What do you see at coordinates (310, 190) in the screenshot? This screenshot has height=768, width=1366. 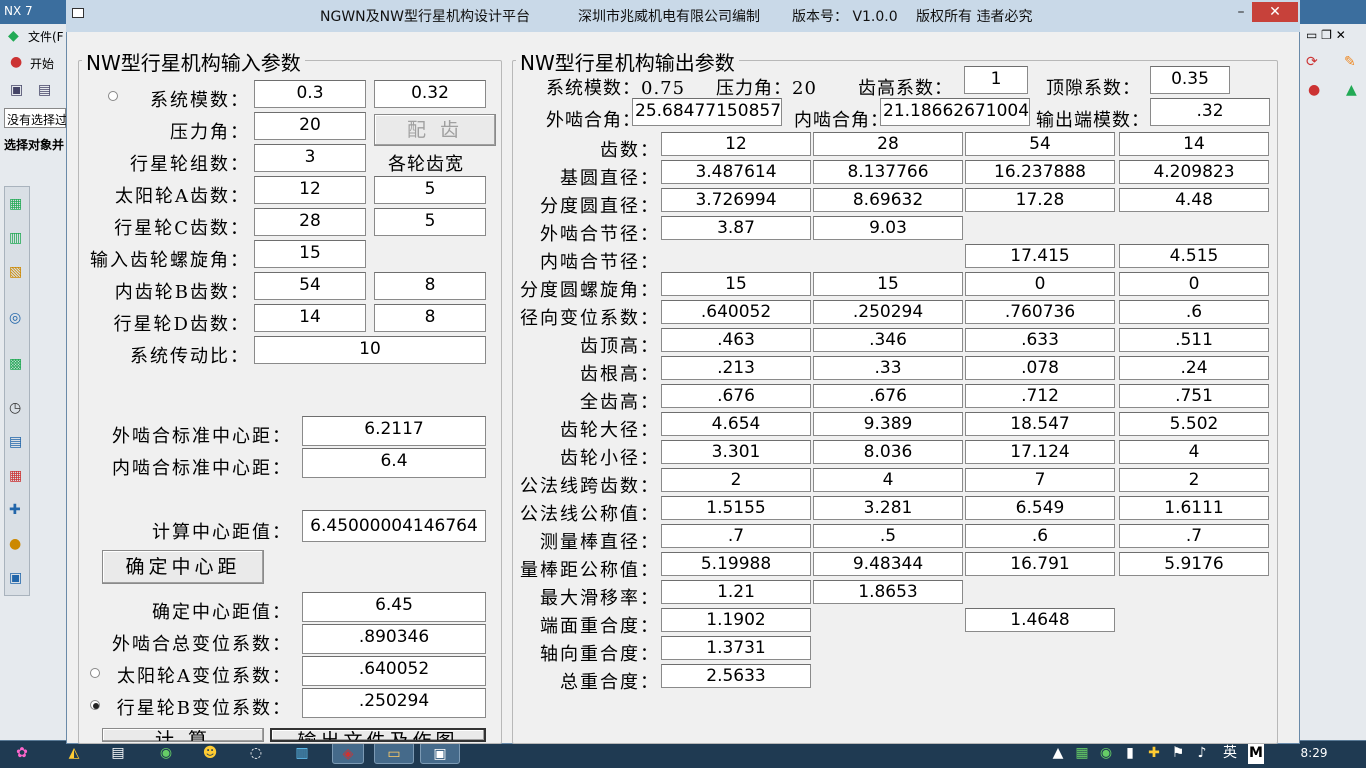 I see `sun-a-input: 12` at bounding box center [310, 190].